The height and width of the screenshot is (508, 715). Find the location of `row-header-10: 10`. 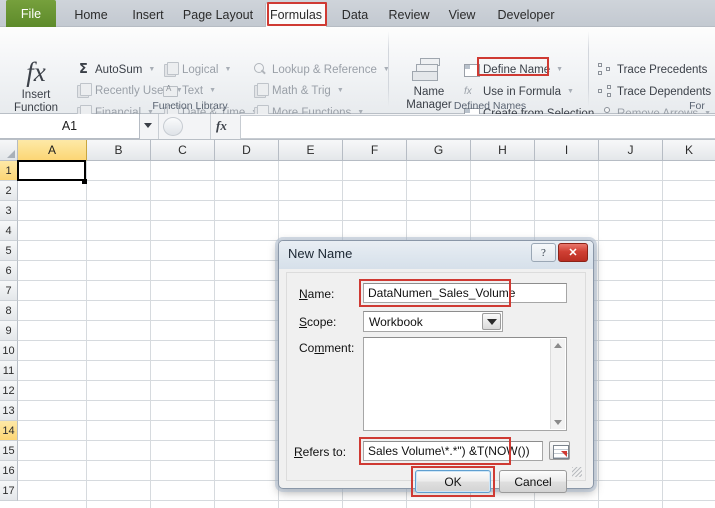

row-header-10: 10 is located at coordinates (9, 351).